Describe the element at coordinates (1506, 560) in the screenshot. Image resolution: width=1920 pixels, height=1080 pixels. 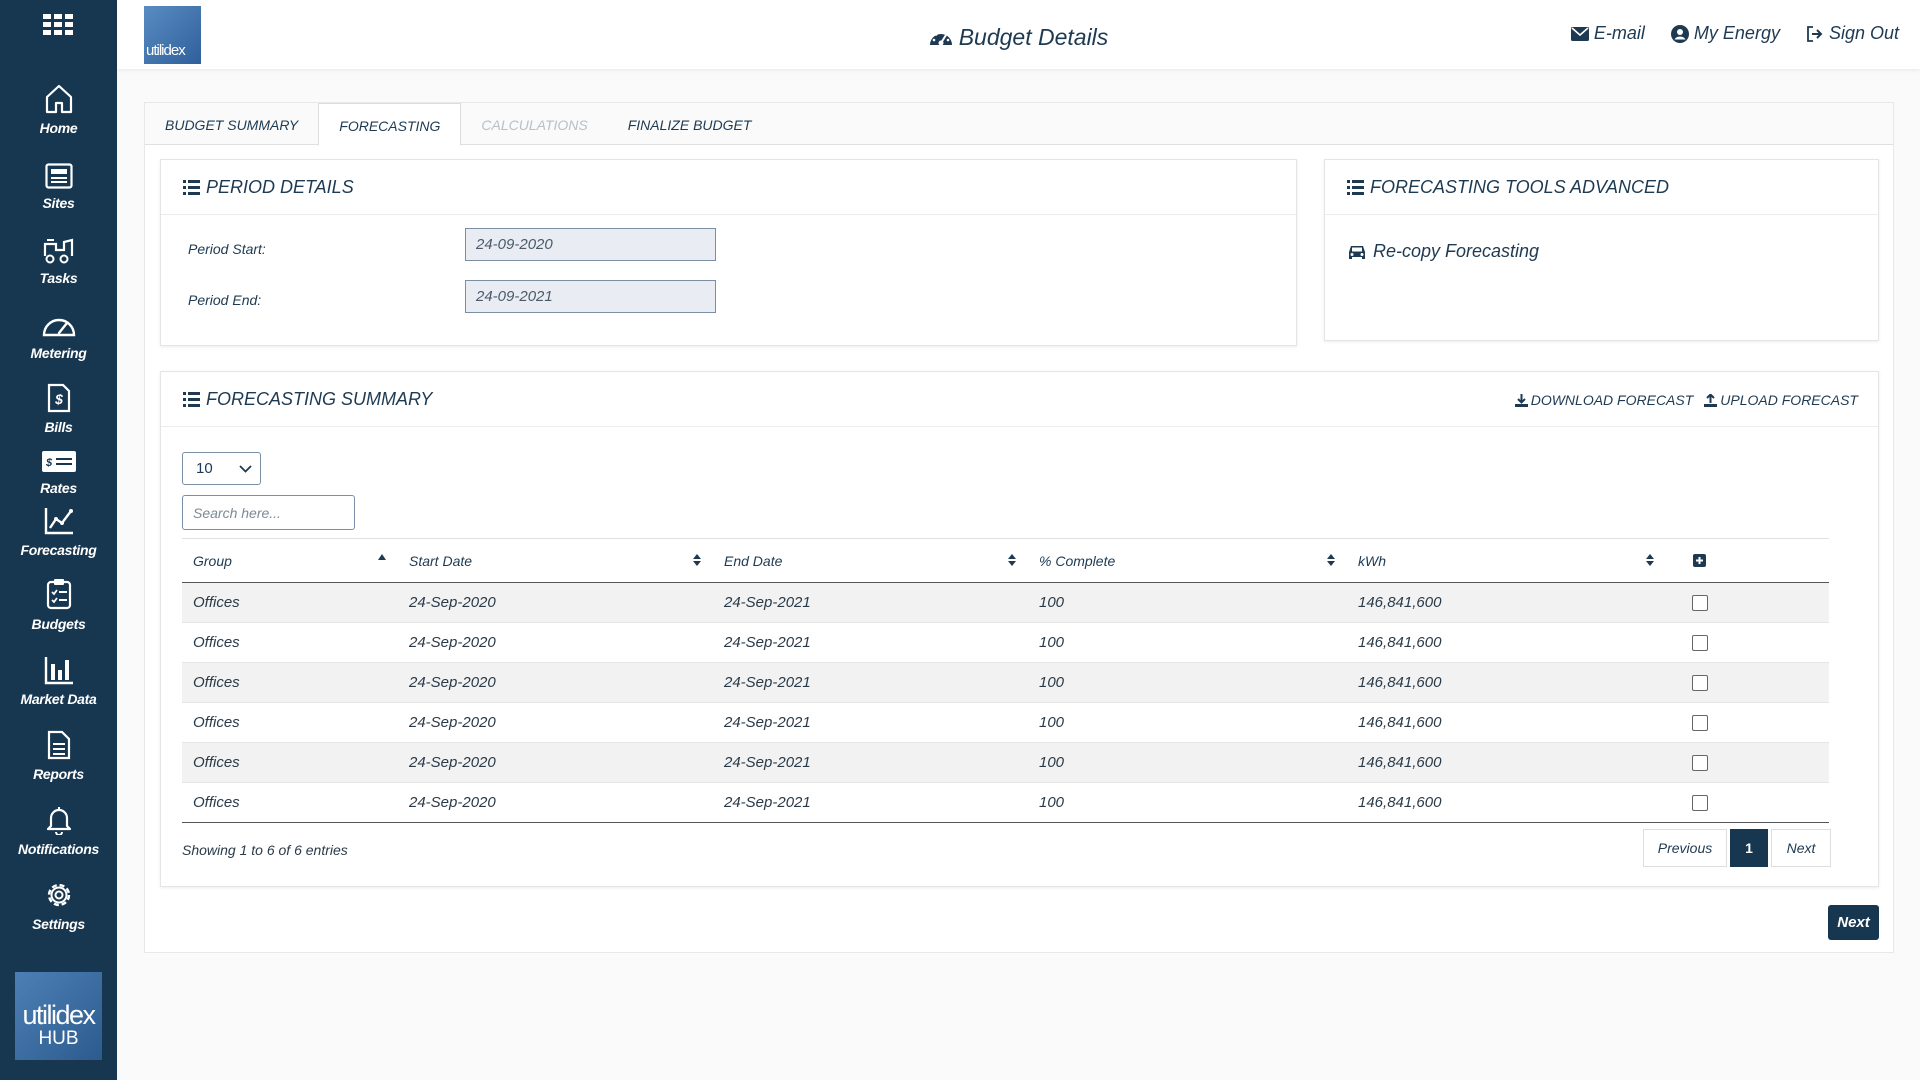
I see `column-header-kwh: kWh` at that location.